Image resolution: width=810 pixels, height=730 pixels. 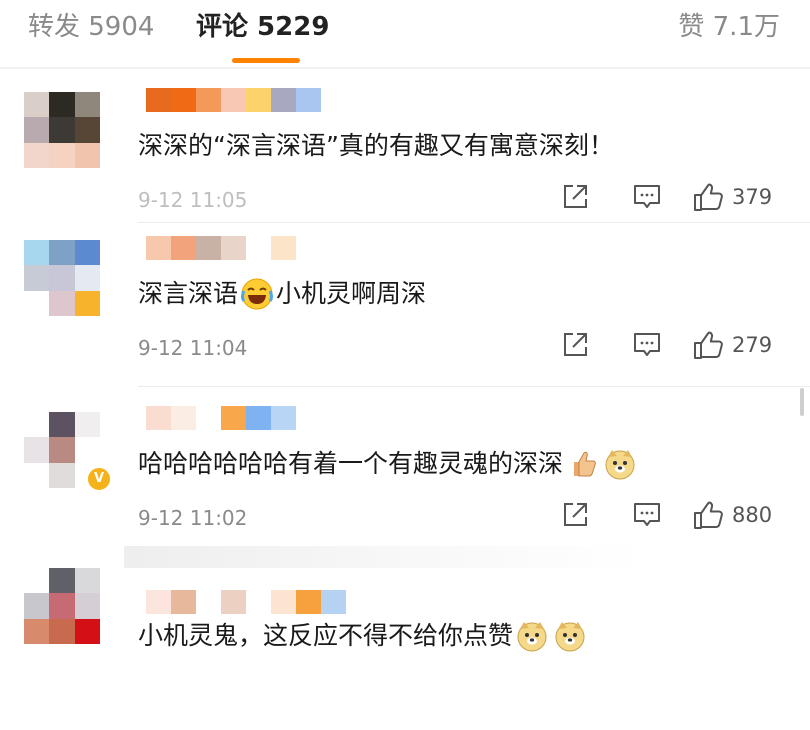 I want to click on comment-text: 哈哈哈哈哈哈有着一个有趣灵魂的深深, so click(x=388, y=464).